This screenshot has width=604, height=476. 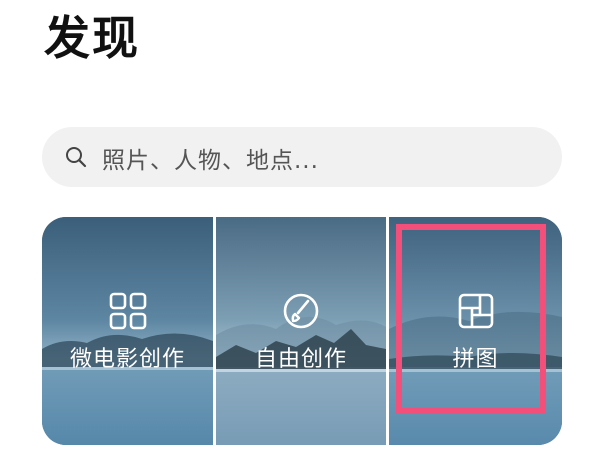 I want to click on highlight-box, so click(x=471, y=319).